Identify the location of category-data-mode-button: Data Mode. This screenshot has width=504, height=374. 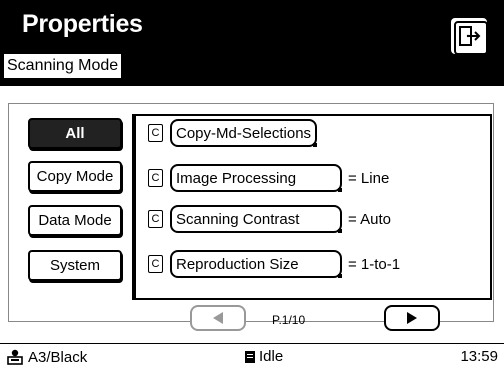
(75, 220).